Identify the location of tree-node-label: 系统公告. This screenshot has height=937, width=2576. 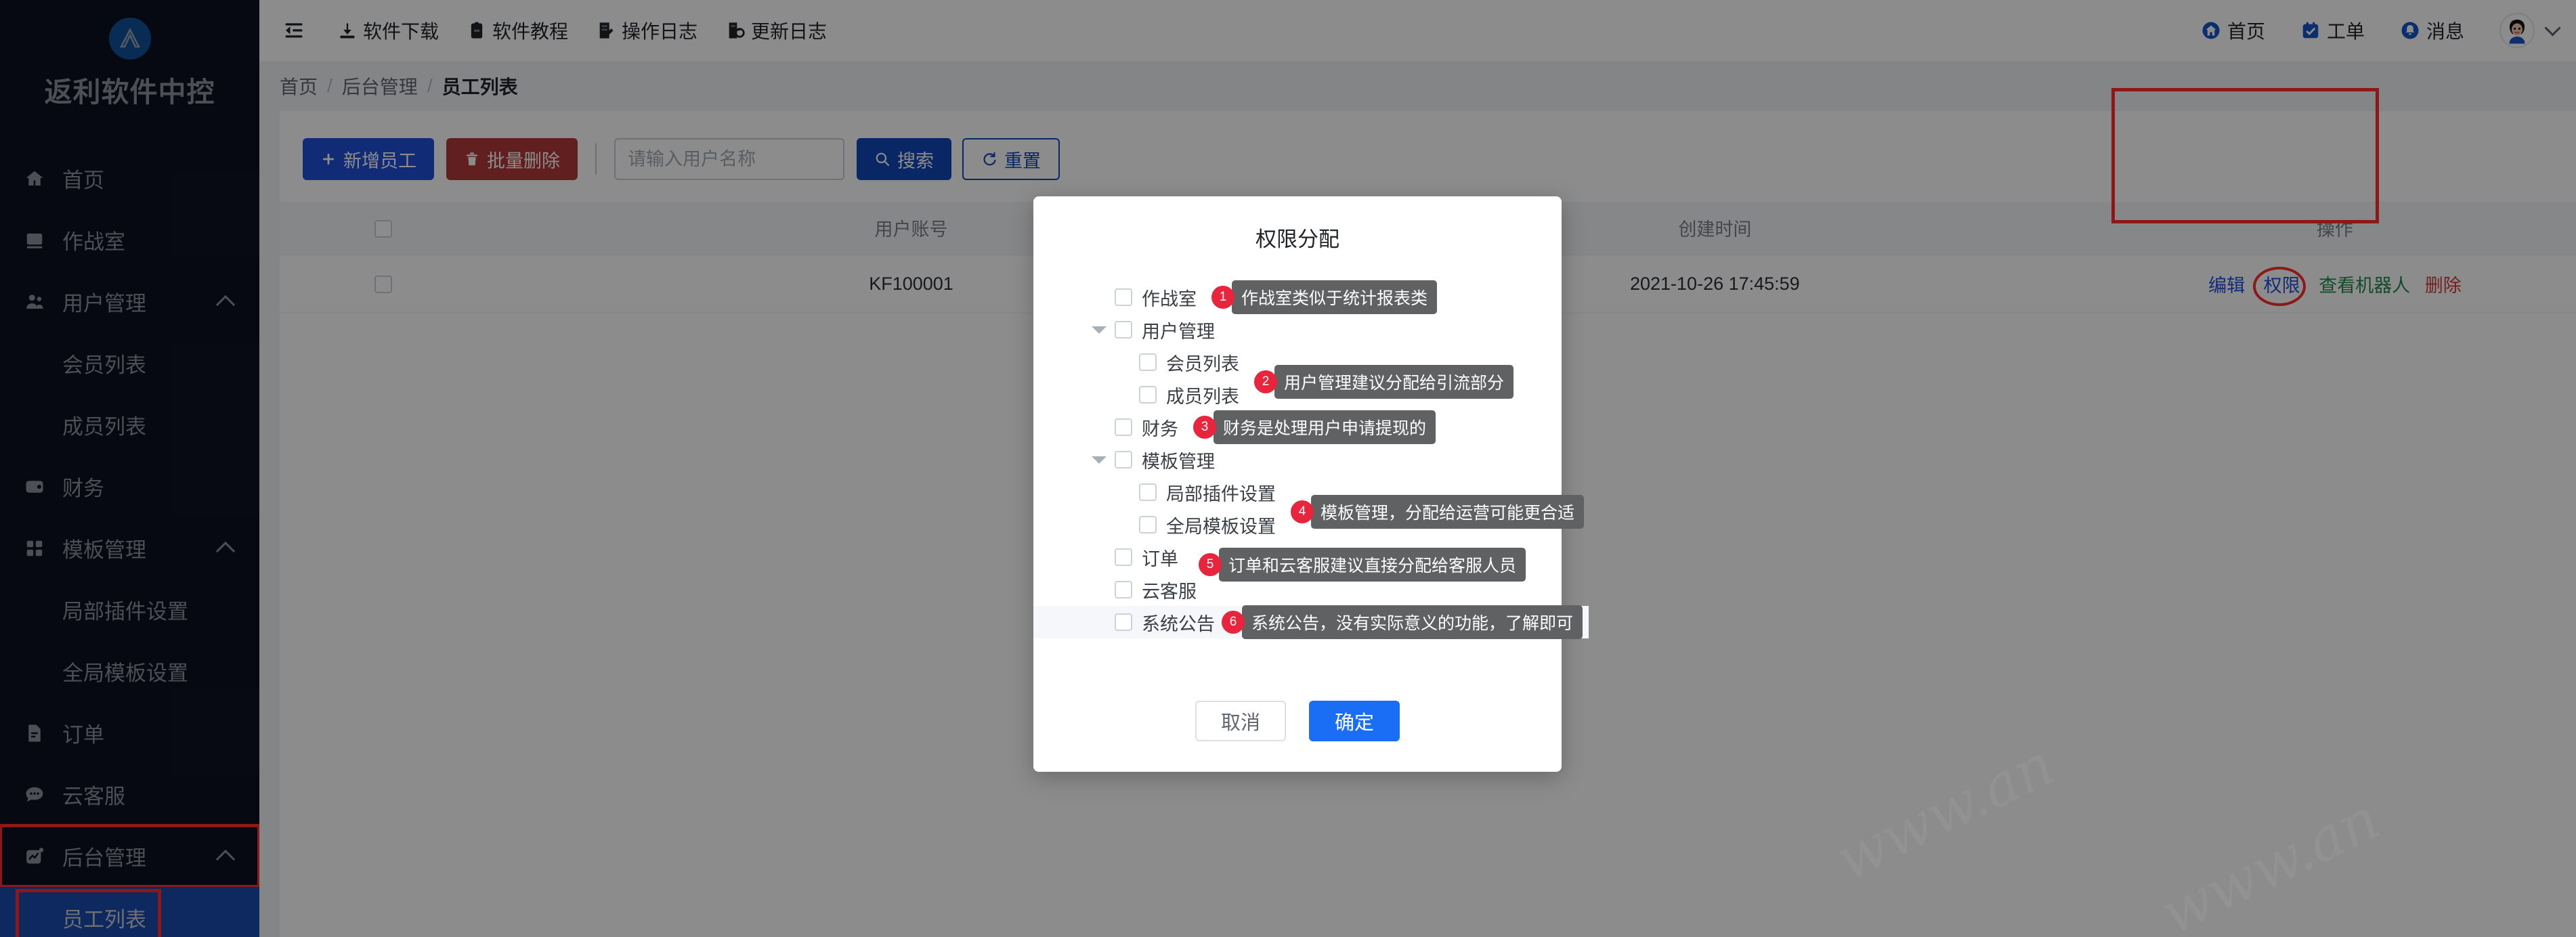
(1178, 624).